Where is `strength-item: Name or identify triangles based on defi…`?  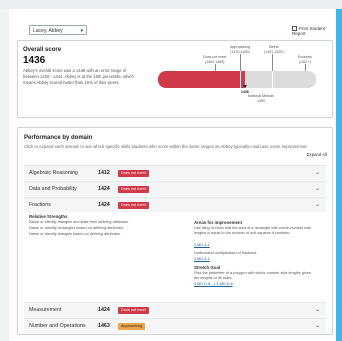 strength-item: Name or identify triangles based on defi… is located at coordinates (75, 234).